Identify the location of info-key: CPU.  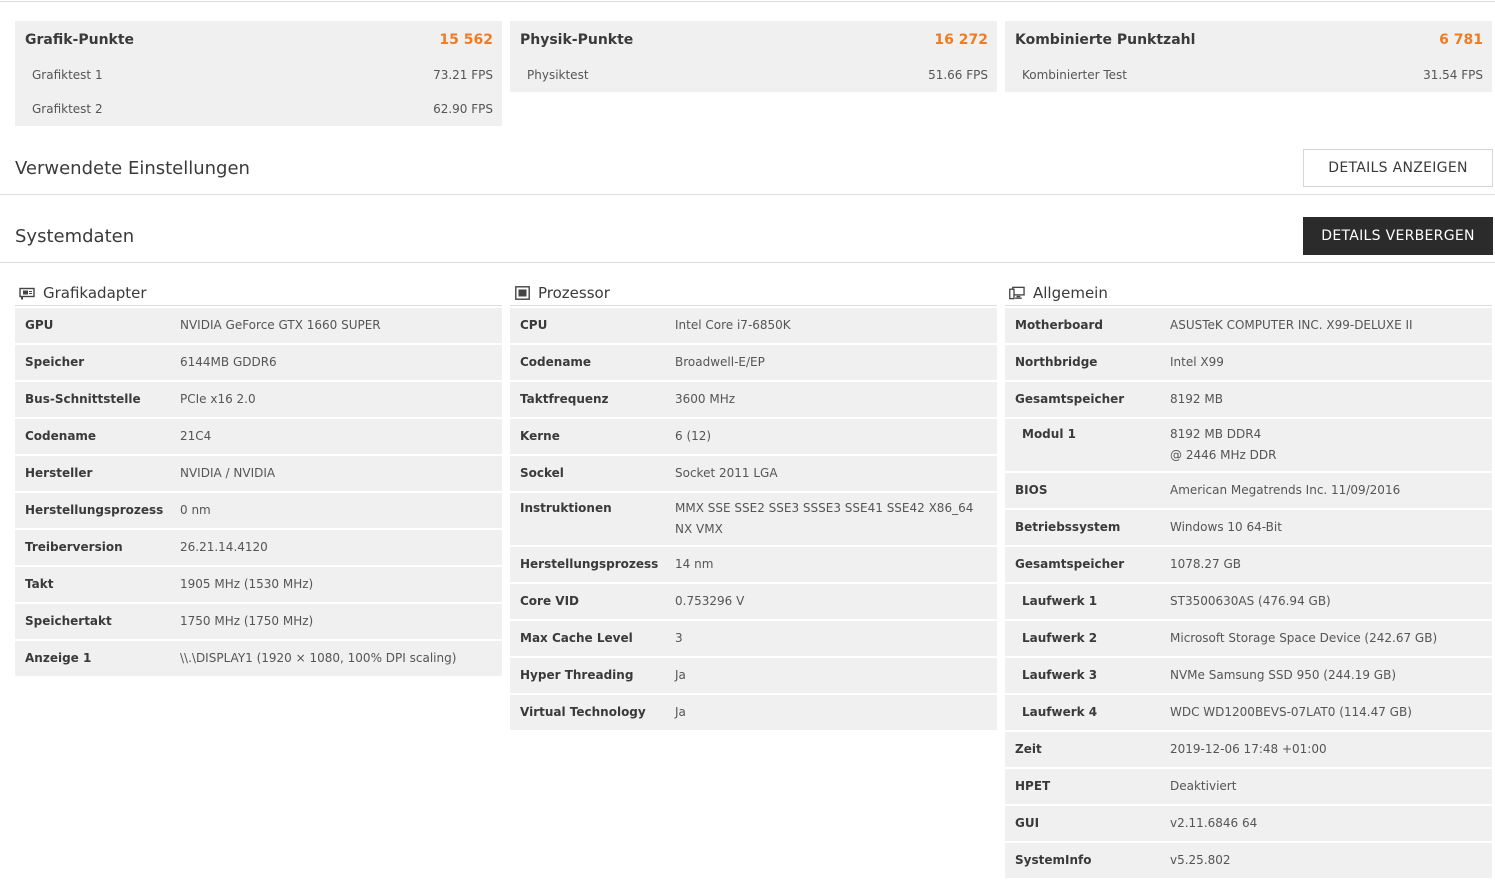
(534, 325).